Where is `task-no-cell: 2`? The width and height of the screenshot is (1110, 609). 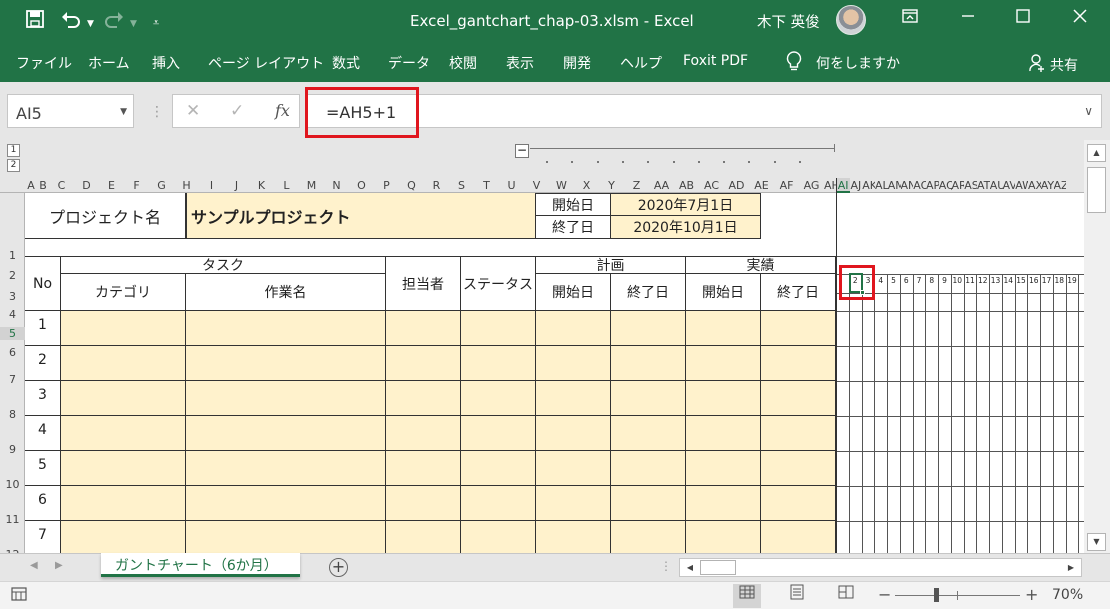 task-no-cell: 2 is located at coordinates (43, 363).